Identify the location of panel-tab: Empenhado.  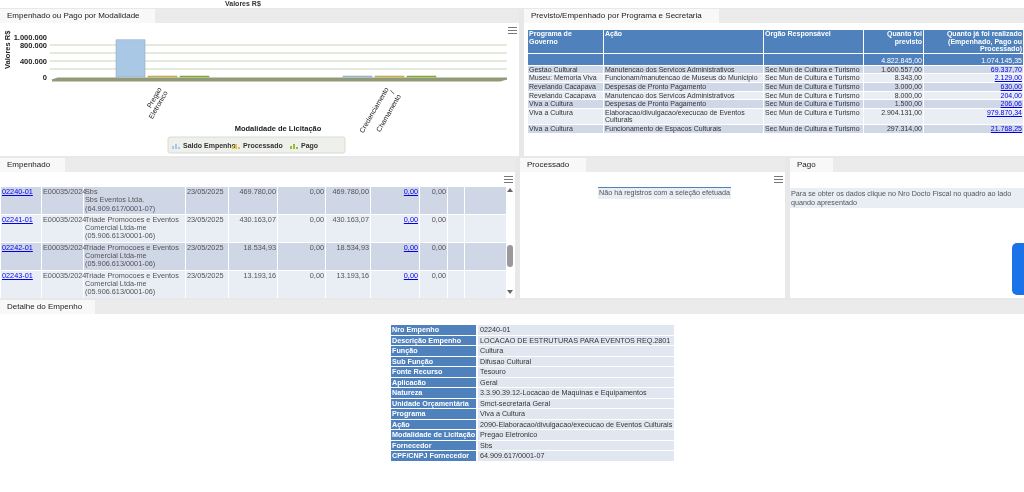
(32, 165).